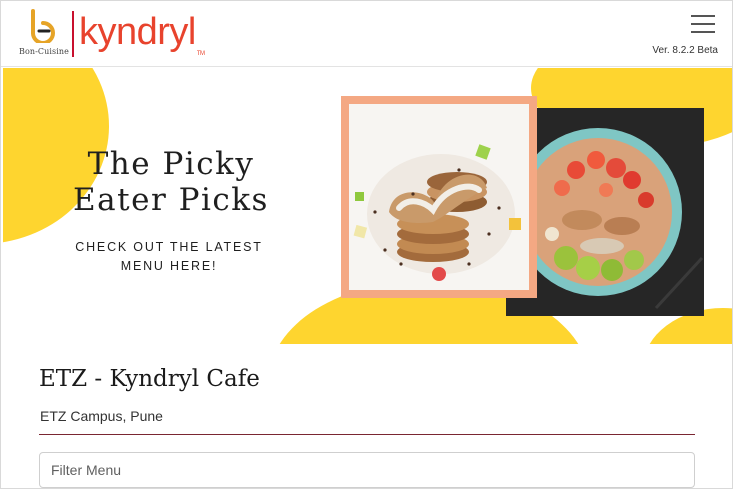  Describe the element at coordinates (43, 26) in the screenshot. I see `bon-cuisine-logo-icon` at that location.